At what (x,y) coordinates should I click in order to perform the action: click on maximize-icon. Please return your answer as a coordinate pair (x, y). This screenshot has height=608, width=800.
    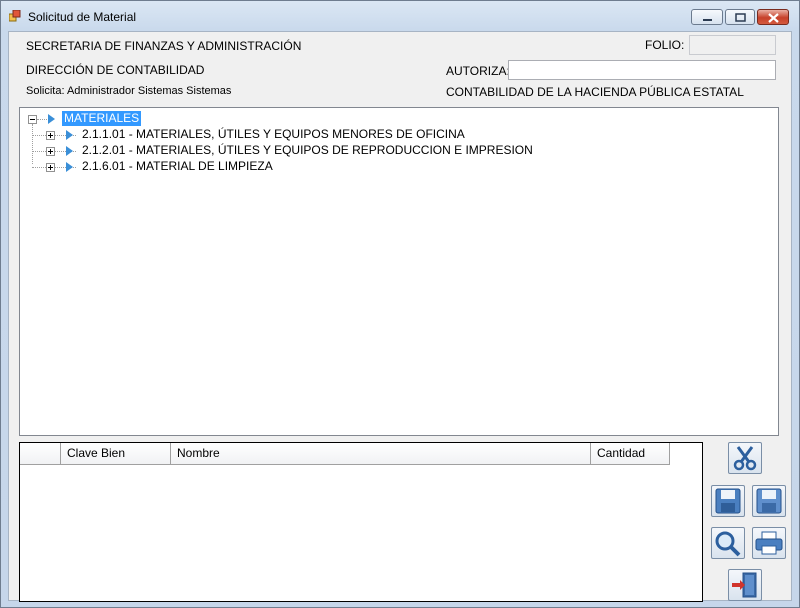
    Looking at the image, I should click on (740, 17).